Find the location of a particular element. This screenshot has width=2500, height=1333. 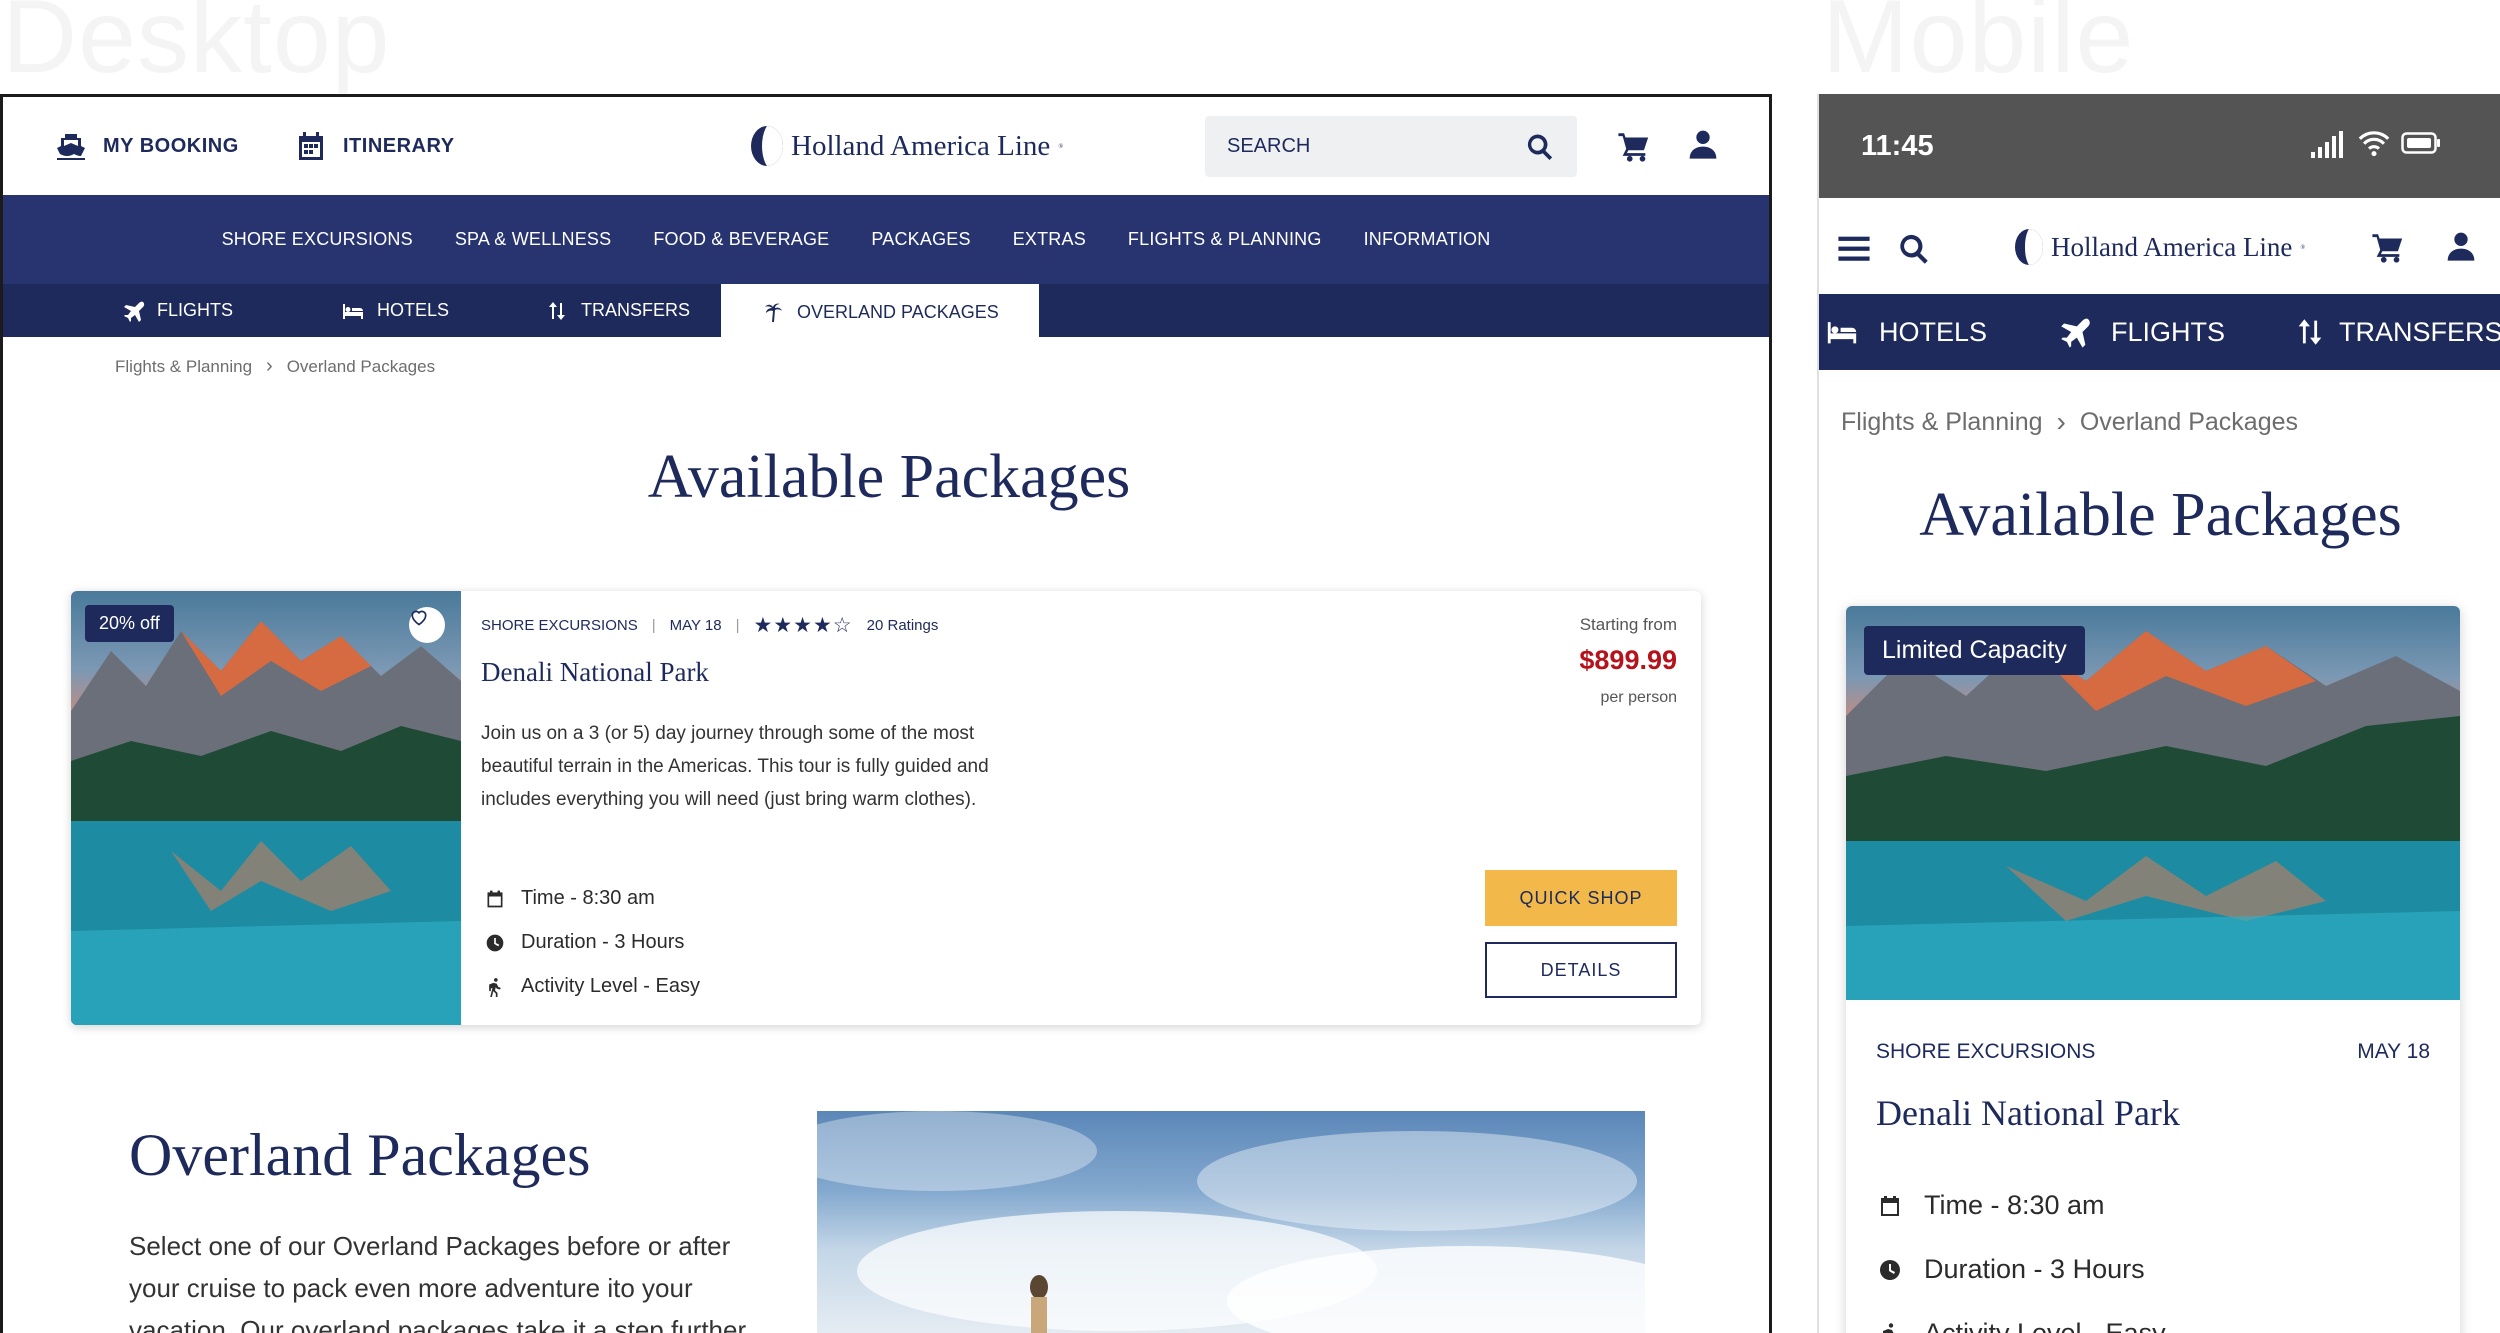

mobile-header: Holland America Line ® is located at coordinates (2159, 248).